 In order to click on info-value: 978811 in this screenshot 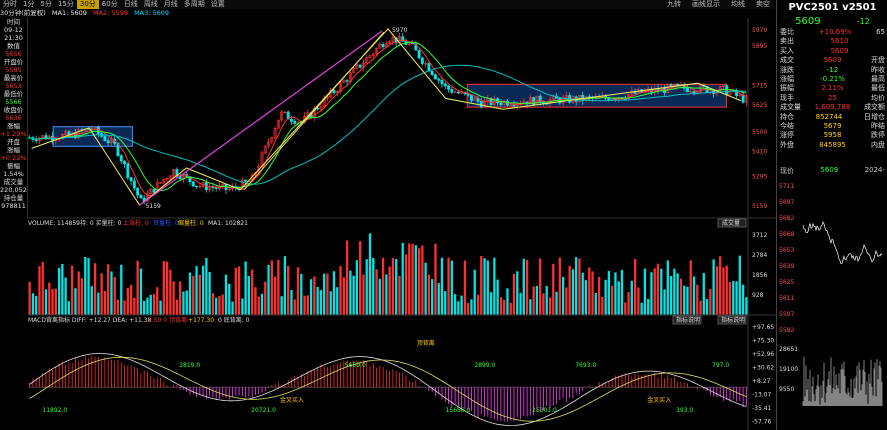, I will do `click(13, 206)`.